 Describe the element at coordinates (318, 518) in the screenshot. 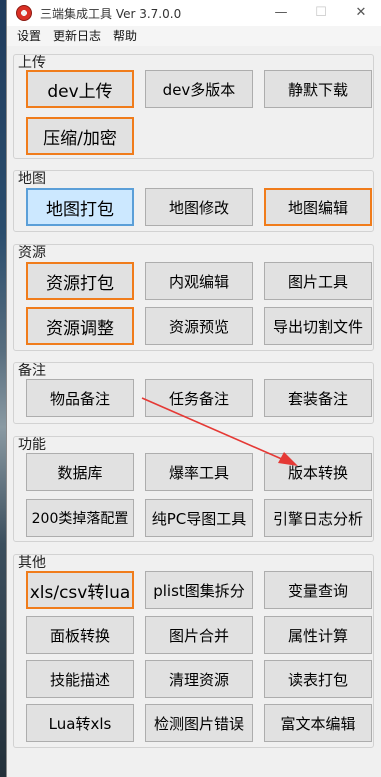

I see `engine-log-analysis-button: 引擎日志分析` at that location.